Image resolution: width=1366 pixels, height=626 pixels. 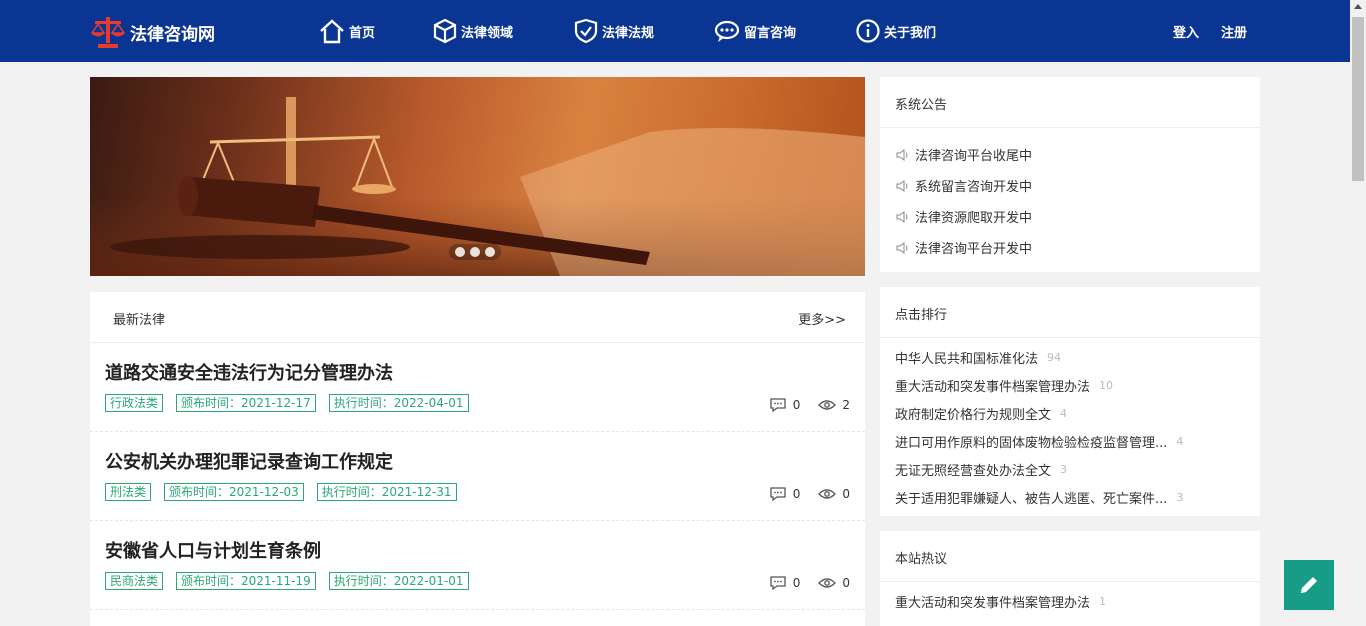 I want to click on effective-date-tag: 执行时间：2022-01-01, so click(x=398, y=581).